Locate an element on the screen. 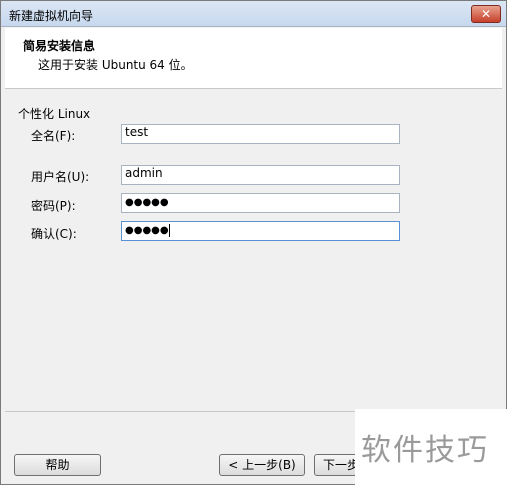 This screenshot has width=507, height=486. password-label: 密码(P): is located at coordinates (53, 206).